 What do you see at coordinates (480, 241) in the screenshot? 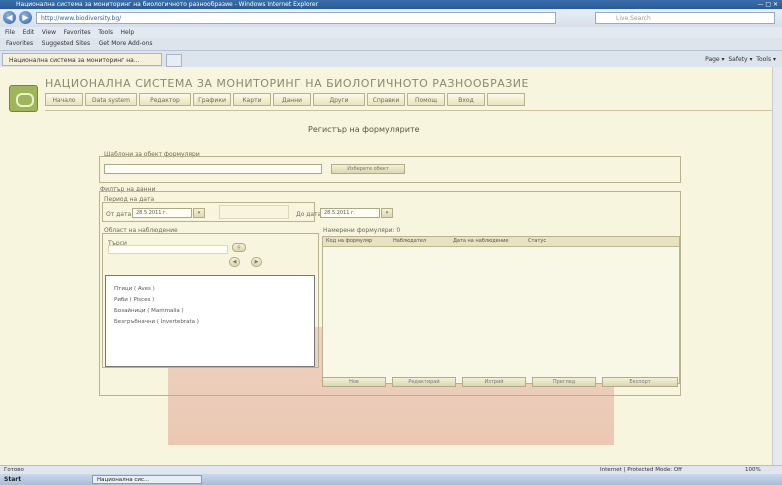
I see `grid-col-date: Дата на наблюдение` at bounding box center [480, 241].